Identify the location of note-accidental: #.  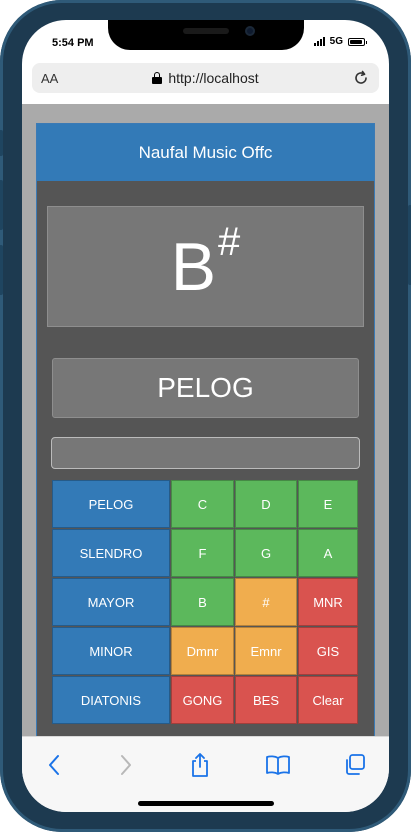
(229, 242).